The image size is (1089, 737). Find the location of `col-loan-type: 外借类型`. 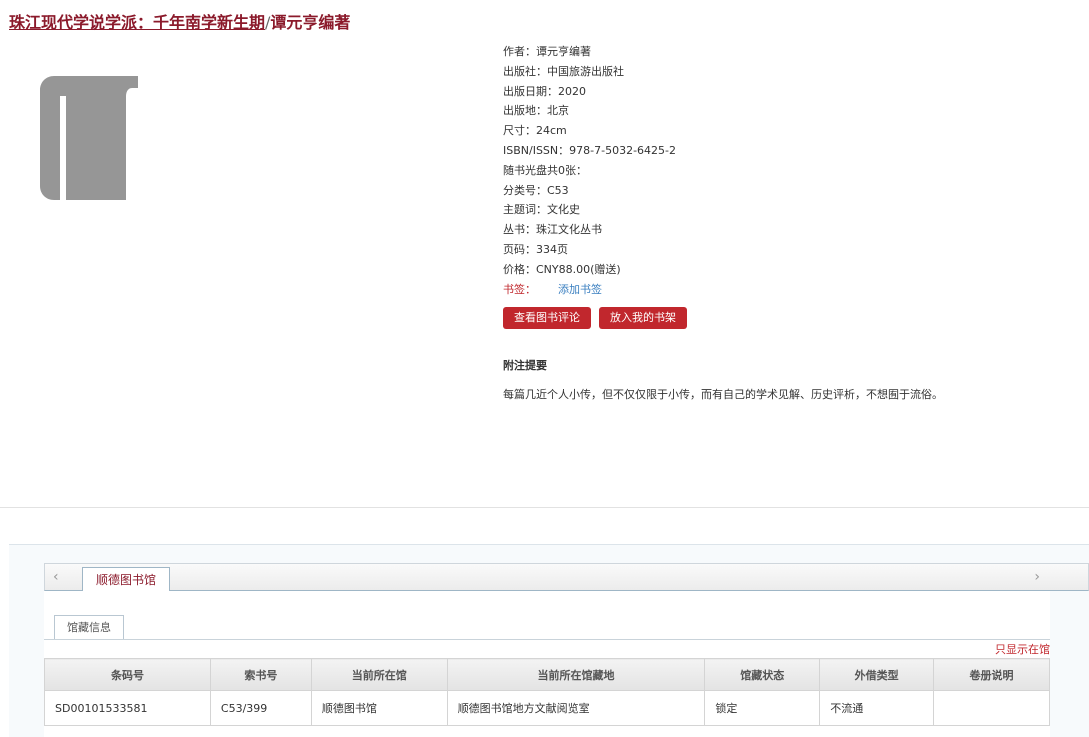

col-loan-type: 外借类型 is located at coordinates (877, 674).